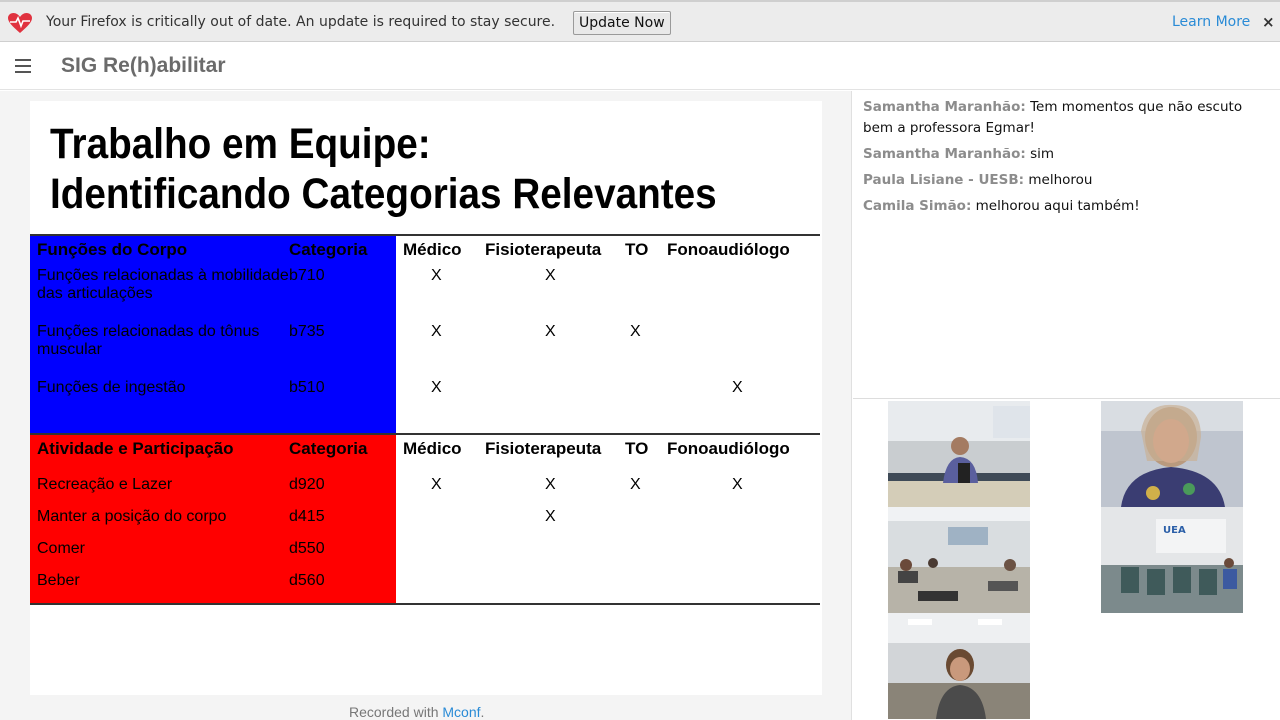  I want to click on table-row: Manter a posição do corpo d415 X, so click(425, 524).